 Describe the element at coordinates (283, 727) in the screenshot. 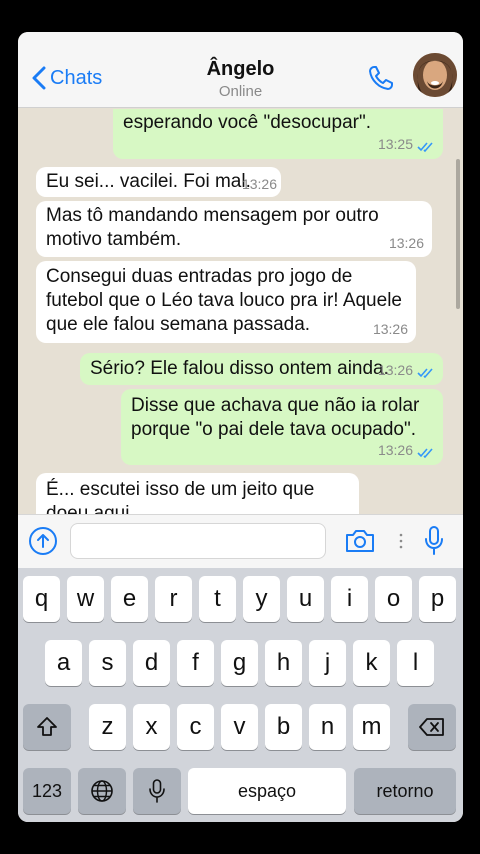

I see `key-b: b` at that location.